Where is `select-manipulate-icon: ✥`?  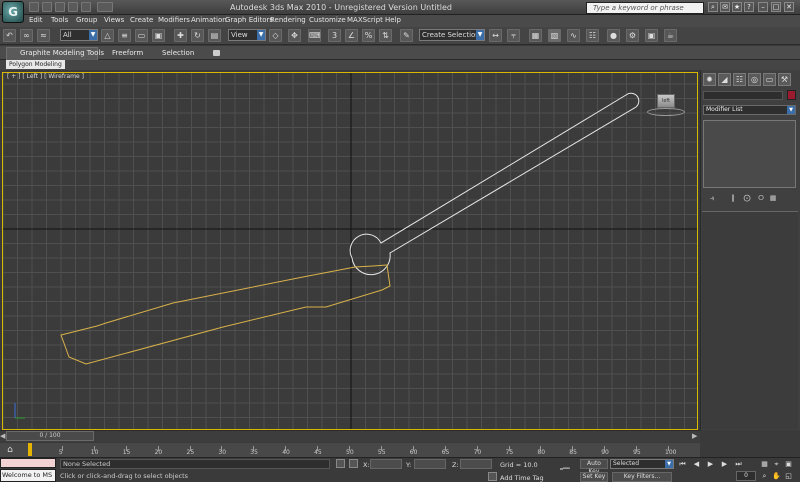 select-manipulate-icon: ✥ is located at coordinates (294, 35).